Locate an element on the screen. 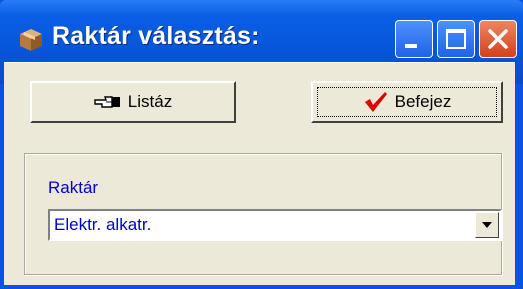 The height and width of the screenshot is (289, 523). list-button: Listáz is located at coordinates (133, 102).